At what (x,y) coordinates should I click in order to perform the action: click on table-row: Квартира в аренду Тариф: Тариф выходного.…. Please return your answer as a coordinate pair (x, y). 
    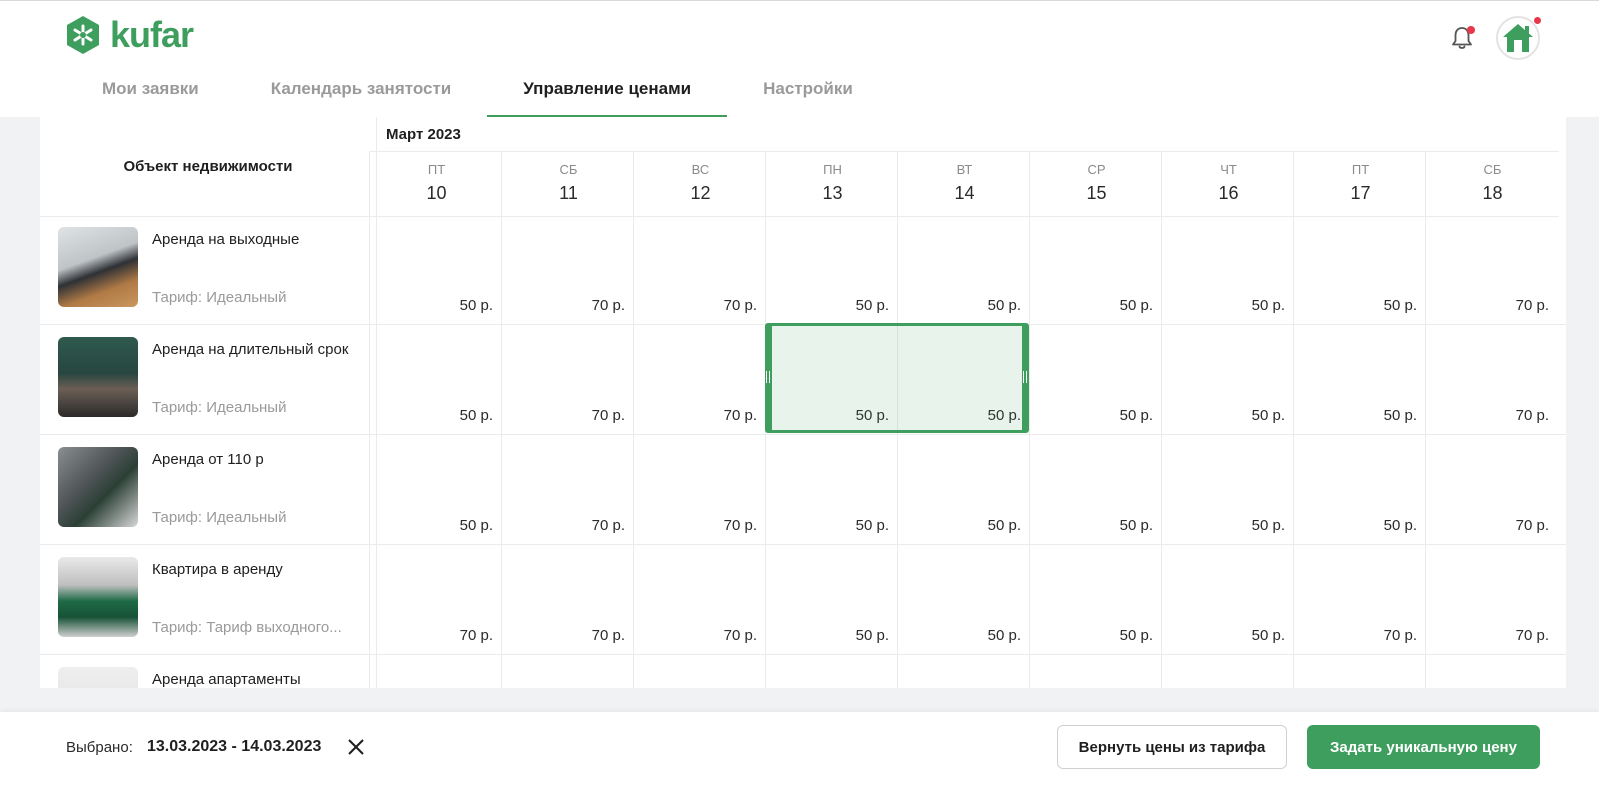
    Looking at the image, I should click on (803, 599).